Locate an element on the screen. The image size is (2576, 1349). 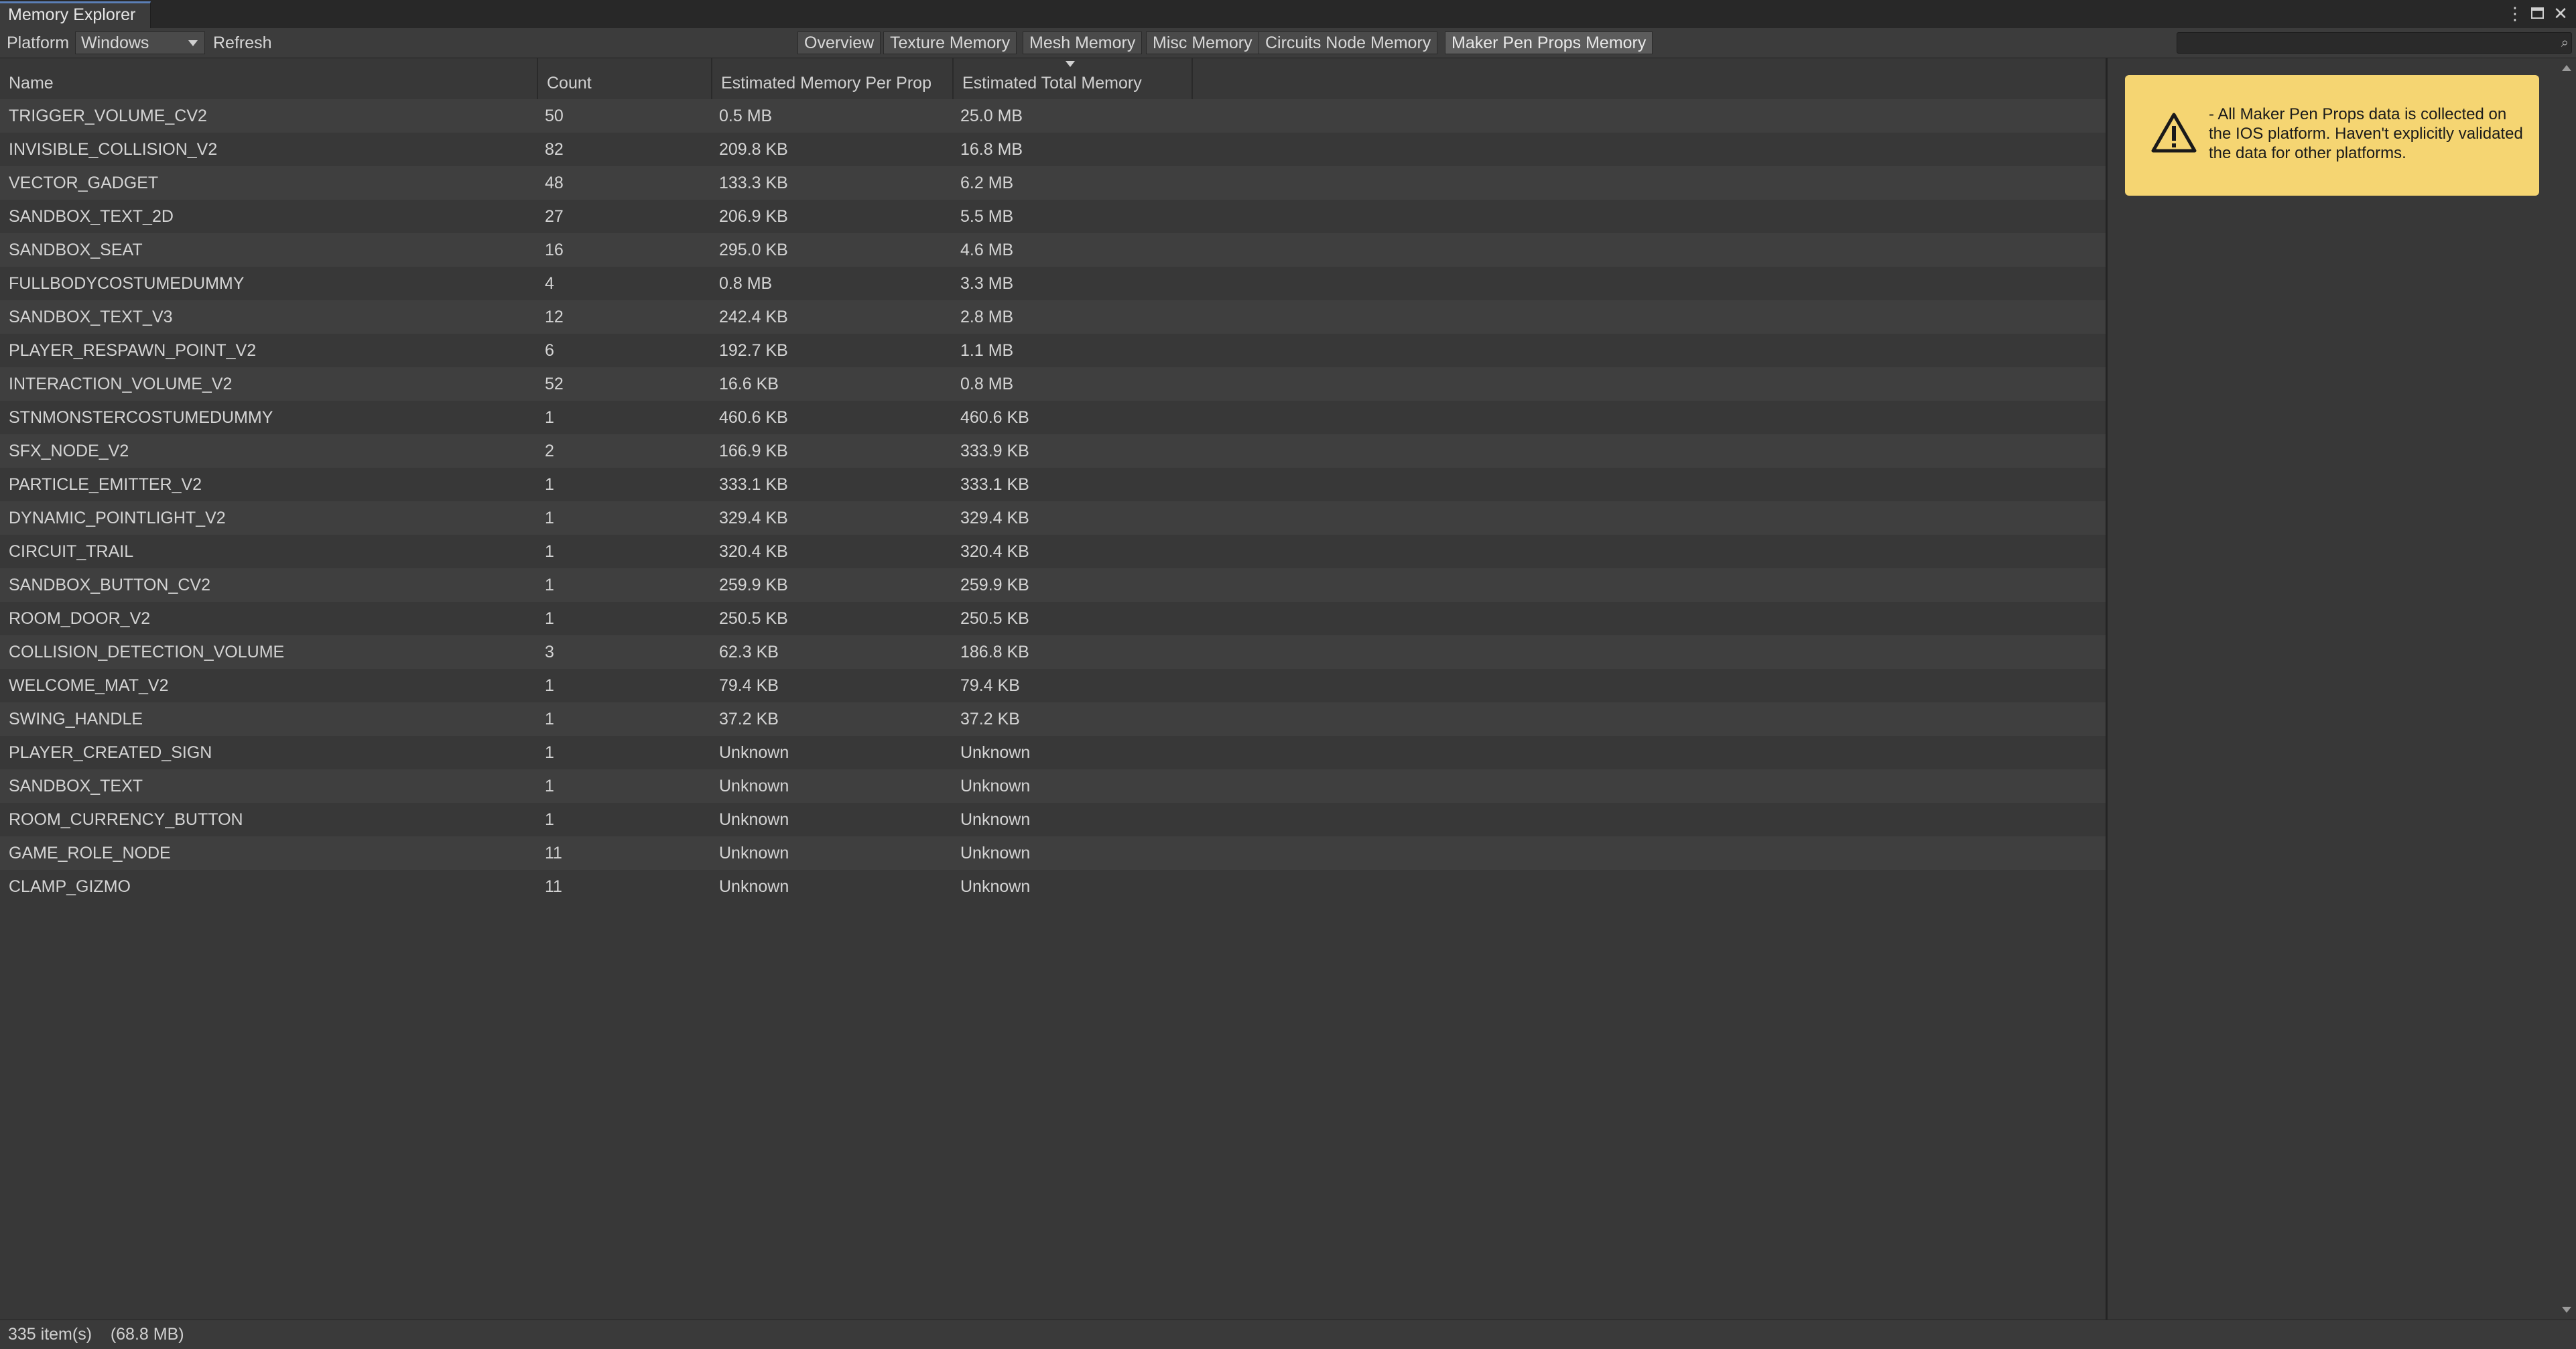
cell-name: SANDBOX_SEAT is located at coordinates (76, 250).